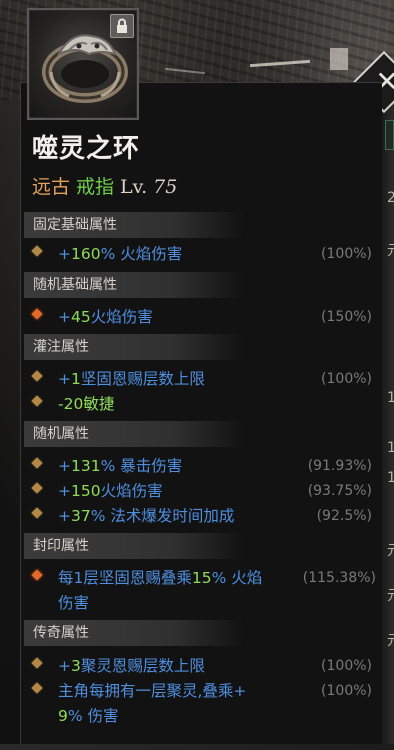 This screenshot has height=750, width=394. I want to click on affix-crit-damage: +131% 暴击伤害, so click(120, 466).